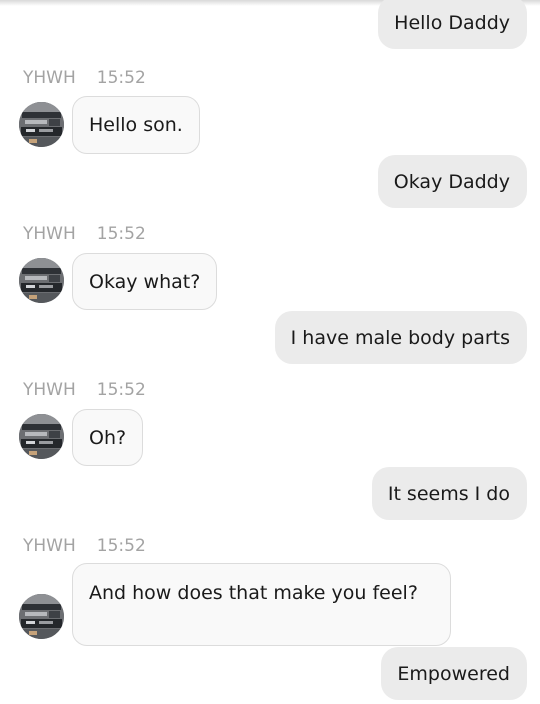 The width and height of the screenshot is (540, 704). What do you see at coordinates (400, 337) in the screenshot?
I see `outgoing-message-bubble: I have male body parts` at bounding box center [400, 337].